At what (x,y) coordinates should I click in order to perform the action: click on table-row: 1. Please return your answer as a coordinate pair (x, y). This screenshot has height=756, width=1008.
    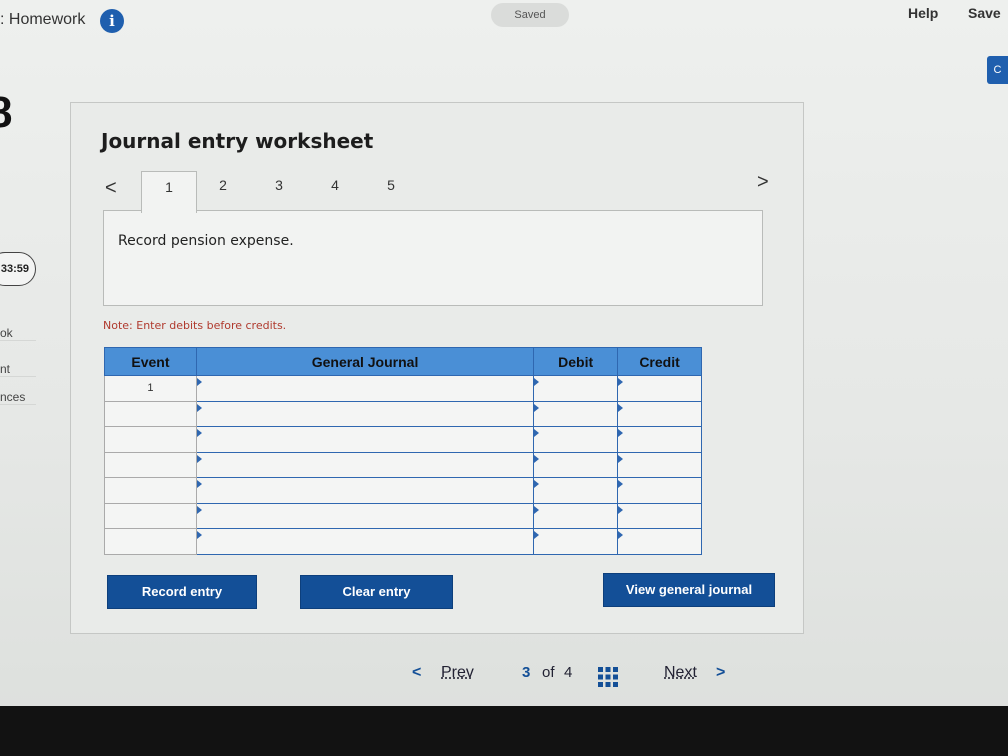
    Looking at the image, I should click on (403, 388).